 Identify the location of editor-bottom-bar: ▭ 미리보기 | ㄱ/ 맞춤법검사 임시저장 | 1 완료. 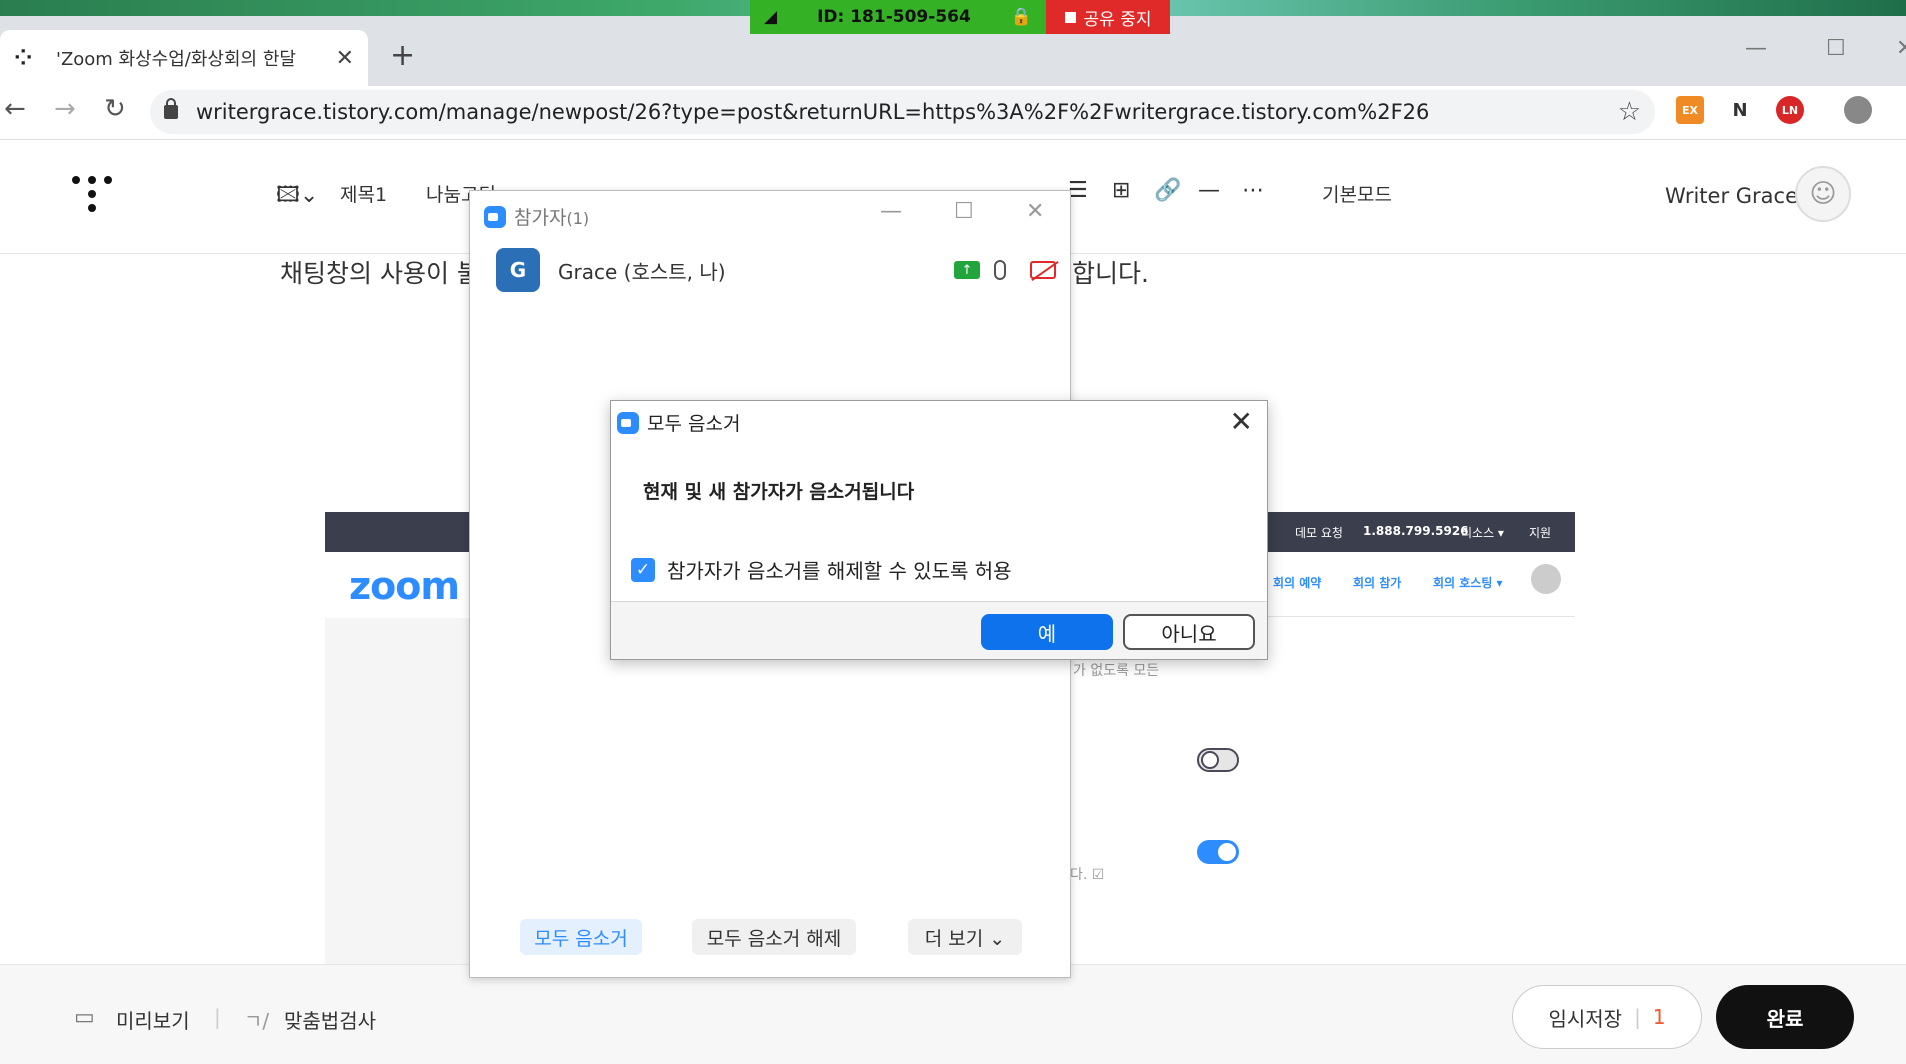
(953, 1014).